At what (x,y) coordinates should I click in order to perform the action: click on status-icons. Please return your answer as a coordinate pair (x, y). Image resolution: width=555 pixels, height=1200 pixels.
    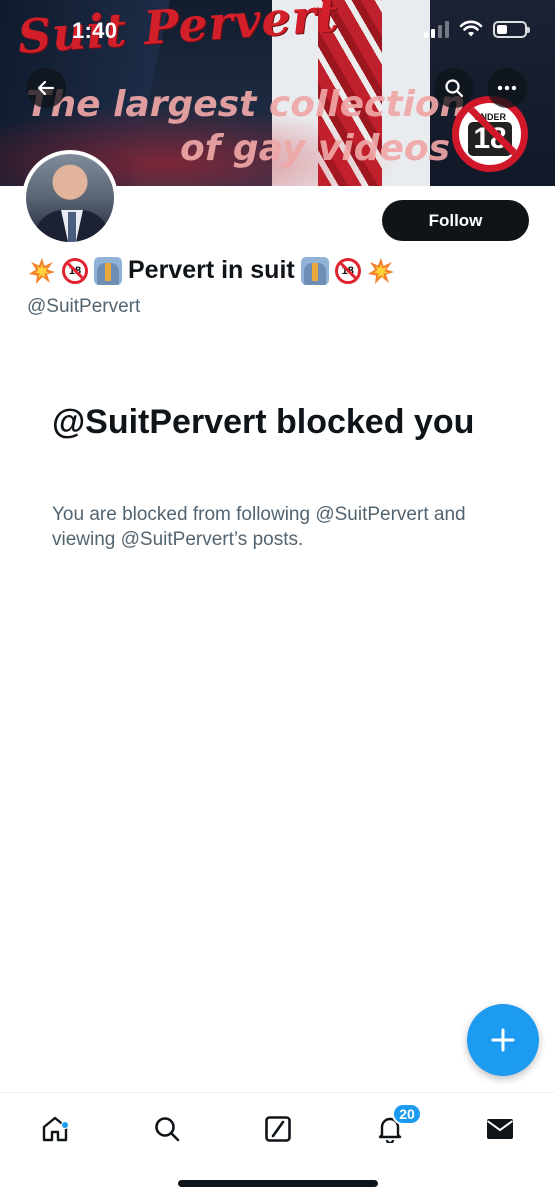
    Looking at the image, I should click on (477, 29).